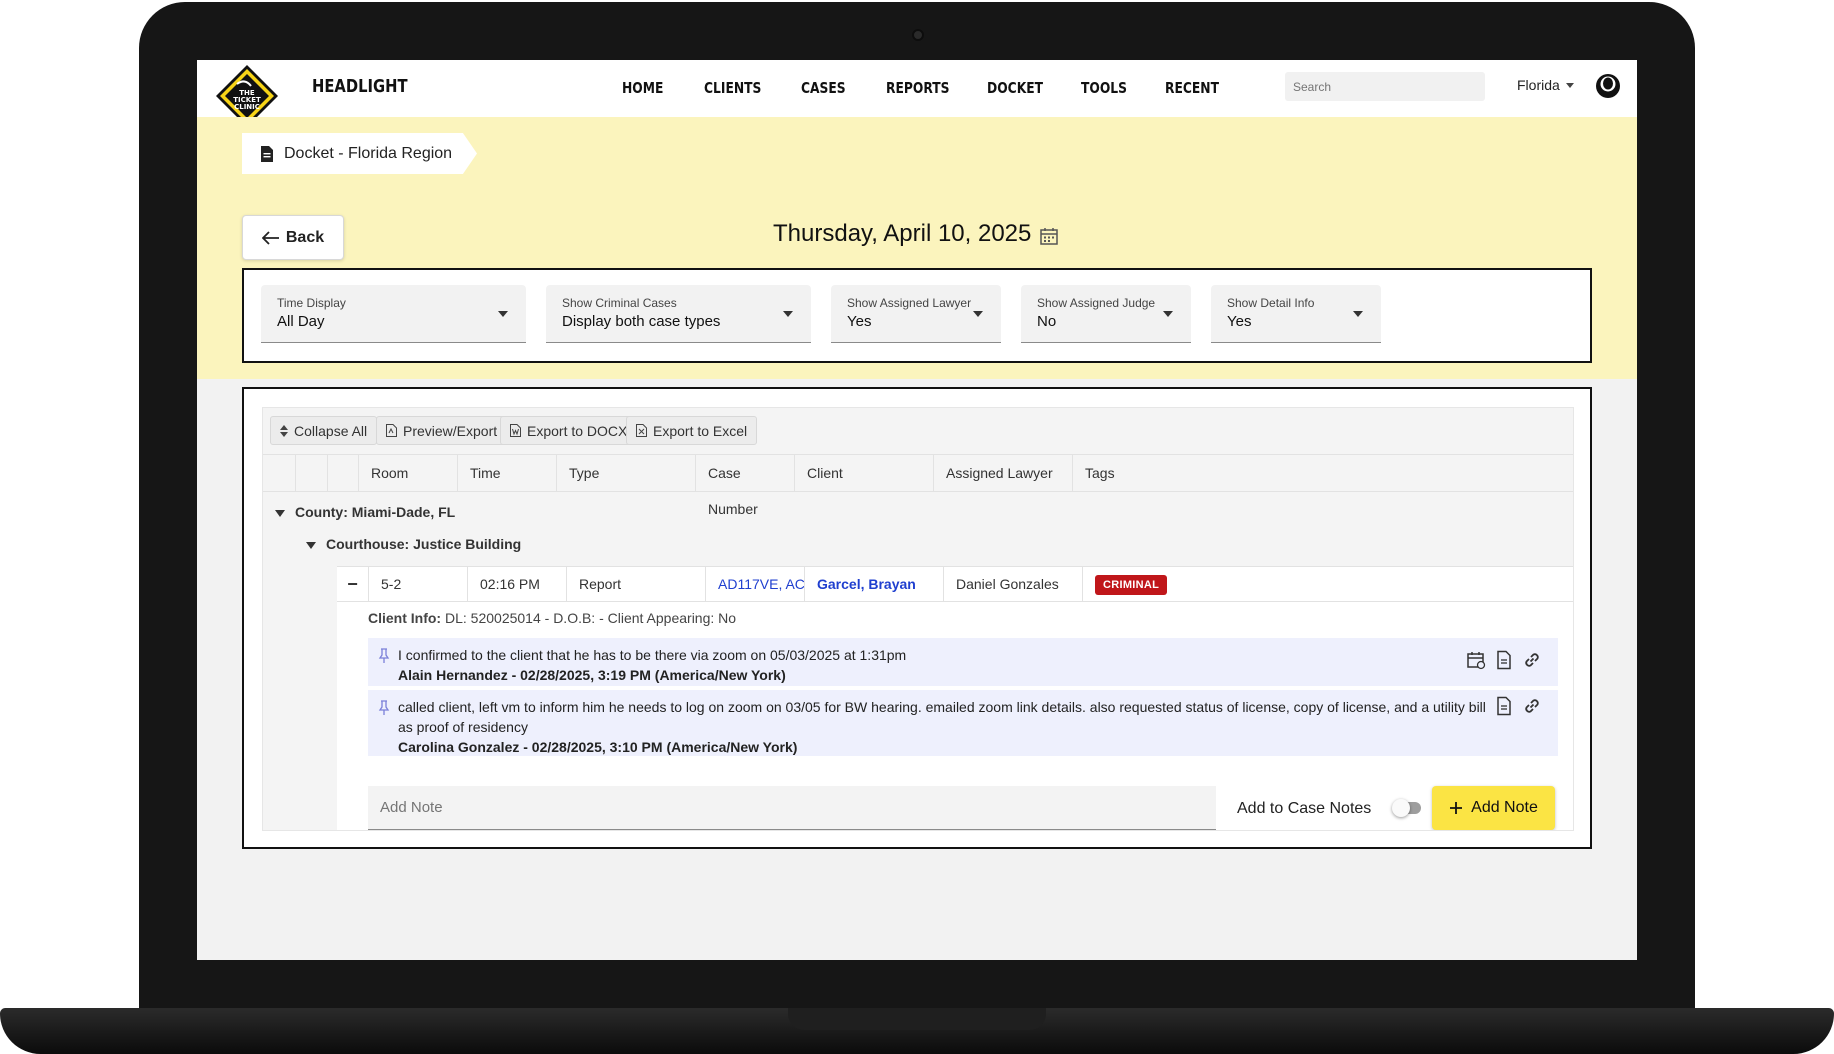 The width and height of the screenshot is (1834, 1054). Describe the element at coordinates (823, 88) in the screenshot. I see `nav-cases: CASES` at that location.